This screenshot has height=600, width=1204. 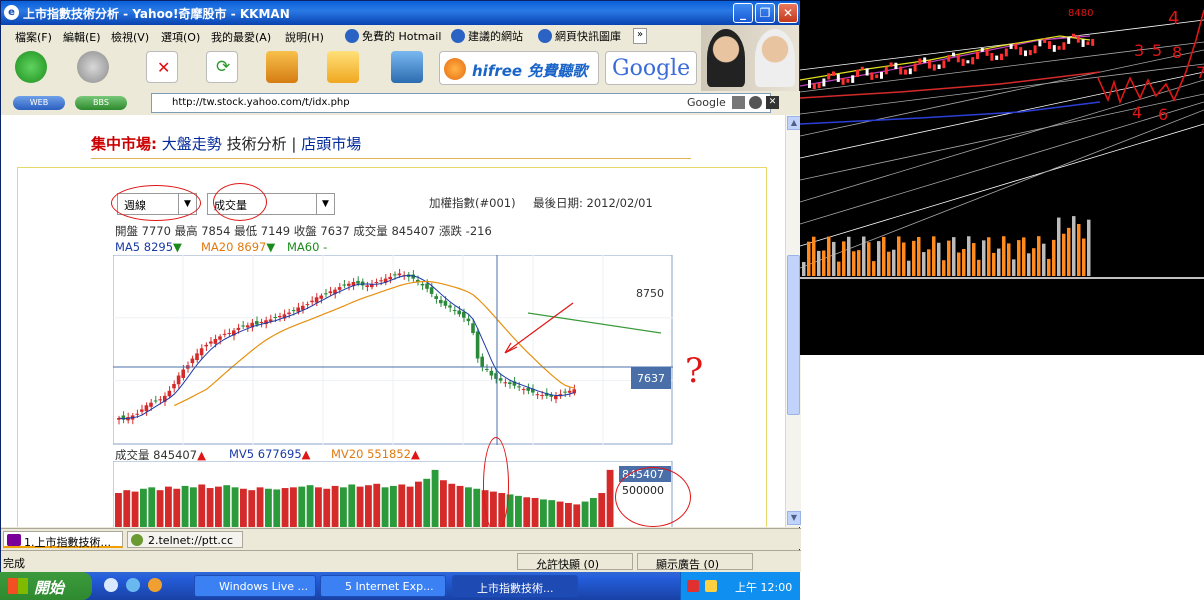 I want to click on restore-button: ❐, so click(x=765, y=13).